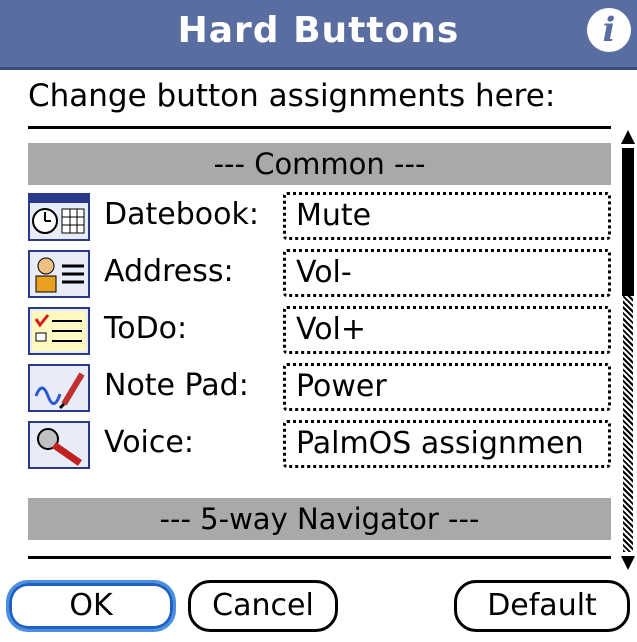 This screenshot has height=642, width=637. I want to click on cancel-button: Cancel, so click(263, 606).